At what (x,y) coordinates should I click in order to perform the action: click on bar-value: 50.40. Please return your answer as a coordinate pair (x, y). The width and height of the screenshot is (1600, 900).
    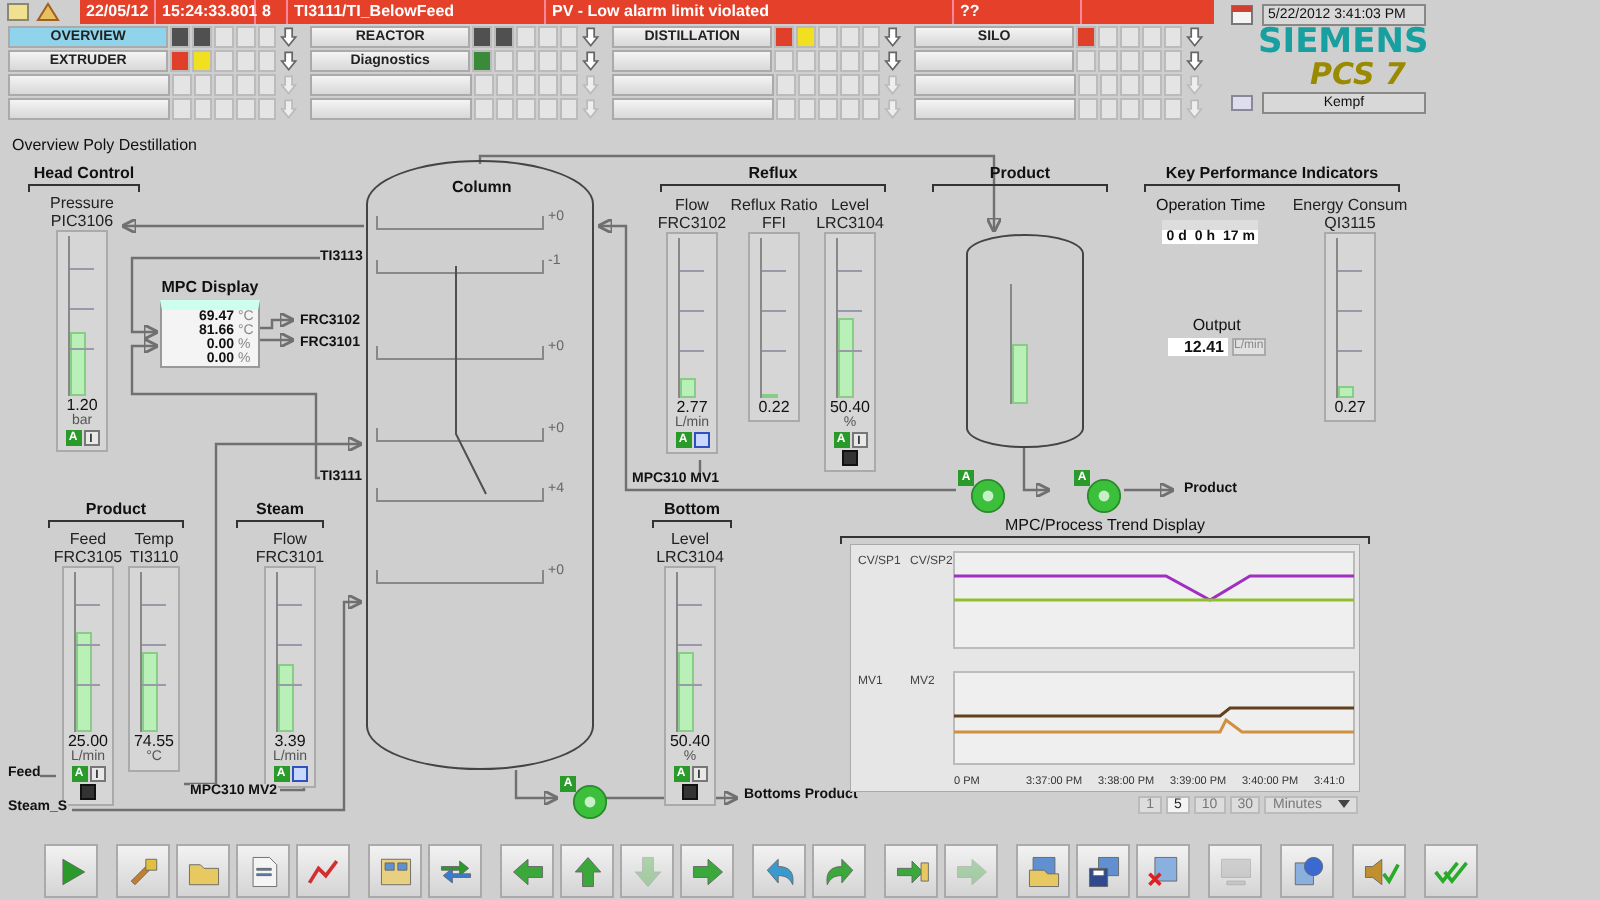
    Looking at the image, I should click on (850, 407).